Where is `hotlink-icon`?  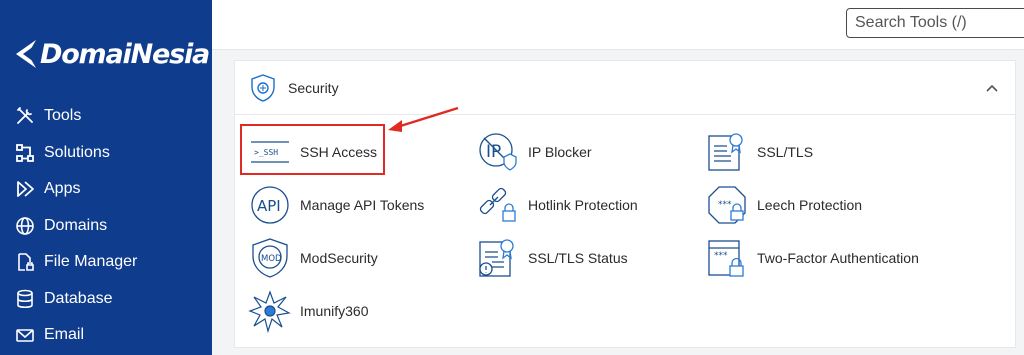
hotlink-icon is located at coordinates (498, 205).